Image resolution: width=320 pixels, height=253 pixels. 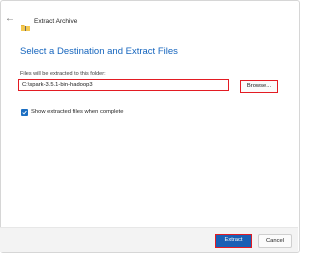 I want to click on show-extracted-files-checkbox, so click(x=24, y=112).